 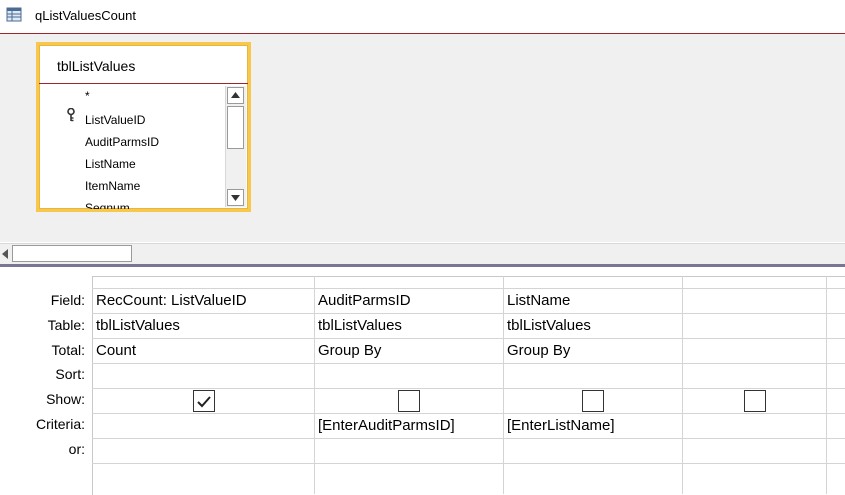 I want to click on field-item-auditparmsid: AuditParmsID, so click(x=122, y=142).